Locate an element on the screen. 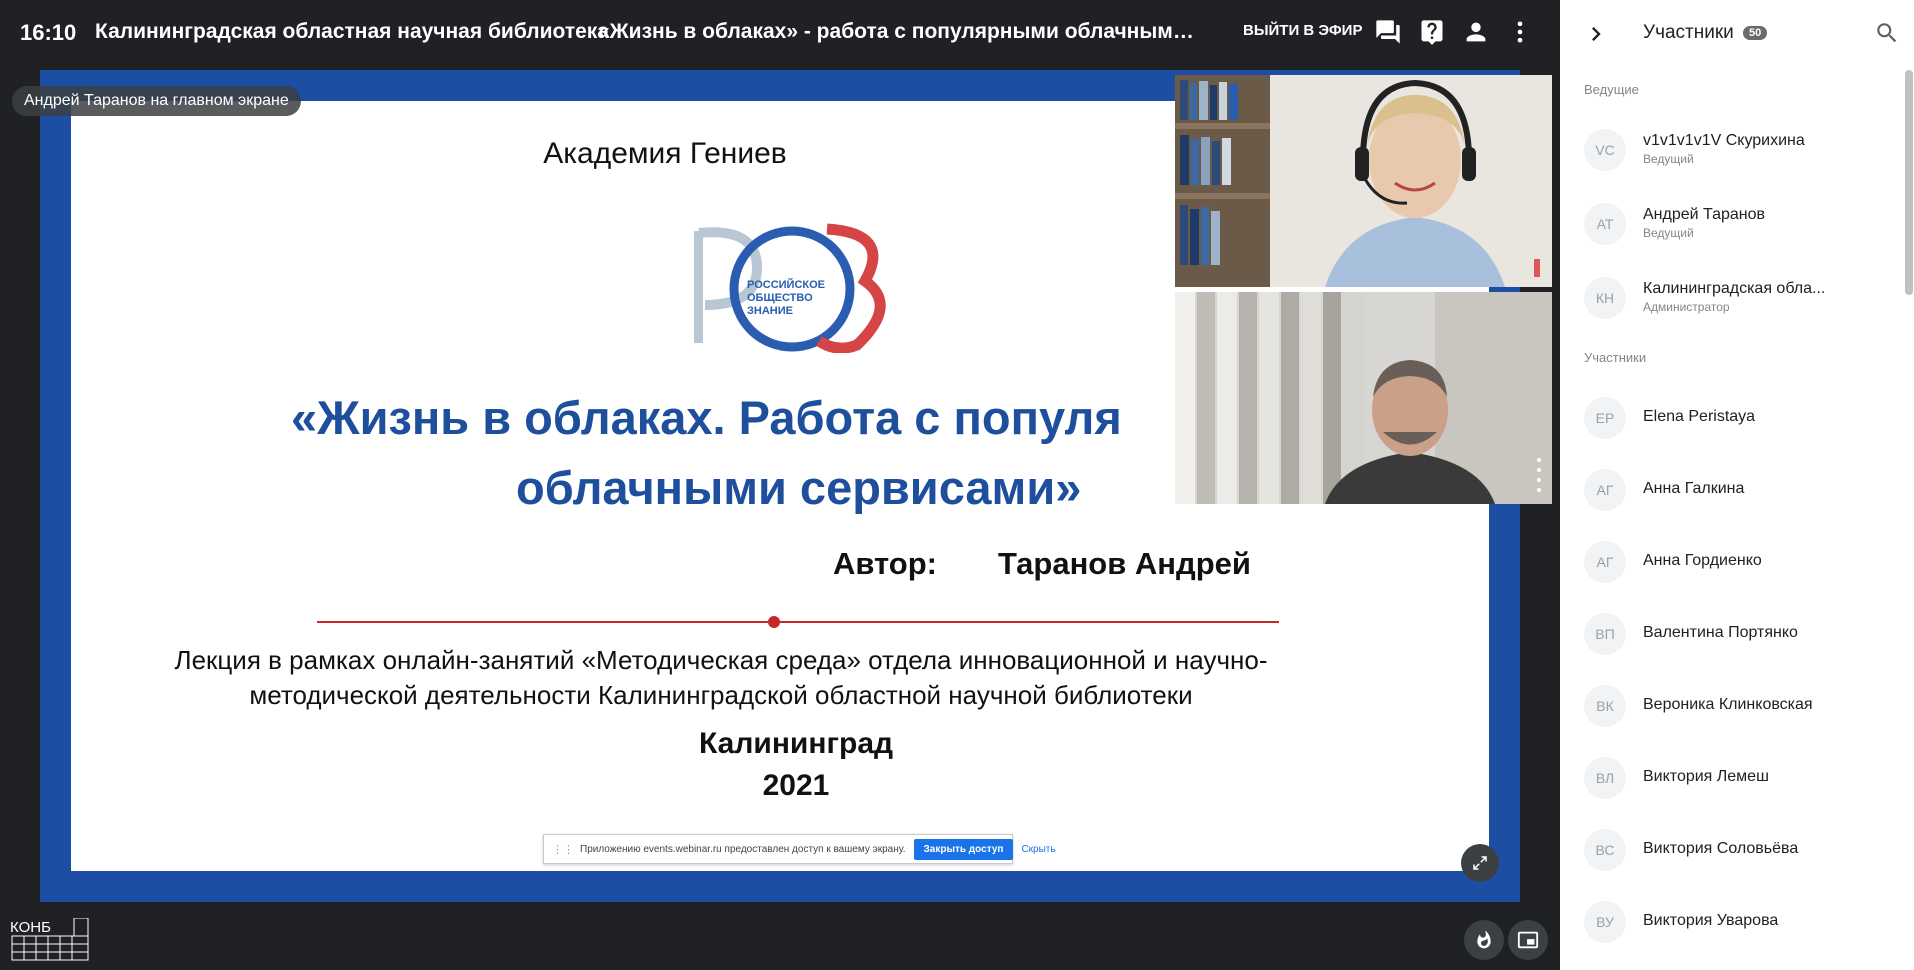 The height and width of the screenshot is (970, 1914). avatar: КН is located at coordinates (1605, 298).